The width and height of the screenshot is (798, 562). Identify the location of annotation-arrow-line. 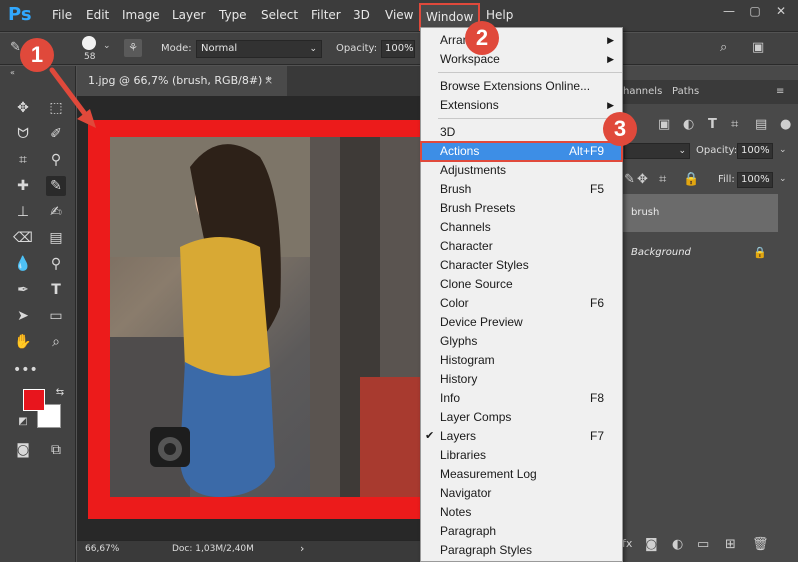
(70, 94).